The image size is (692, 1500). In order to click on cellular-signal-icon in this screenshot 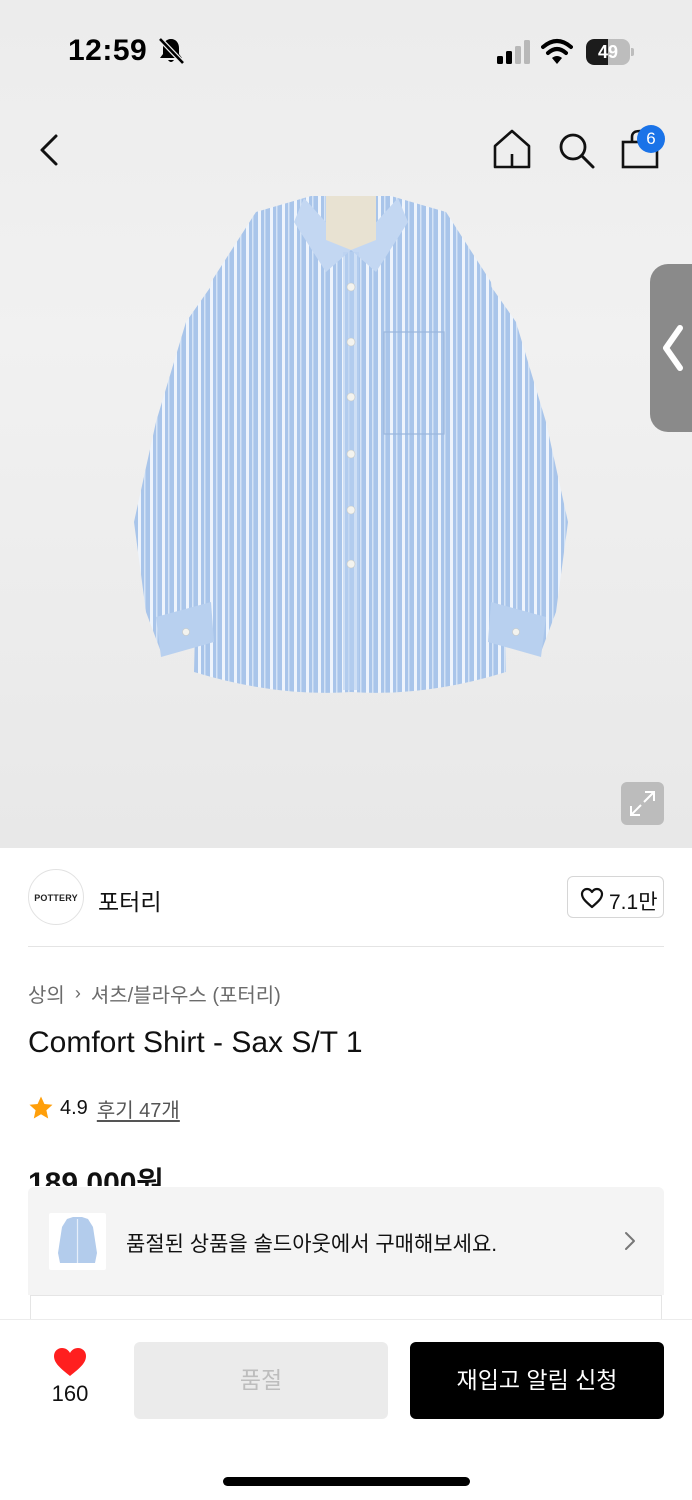, I will do `click(513, 52)`.